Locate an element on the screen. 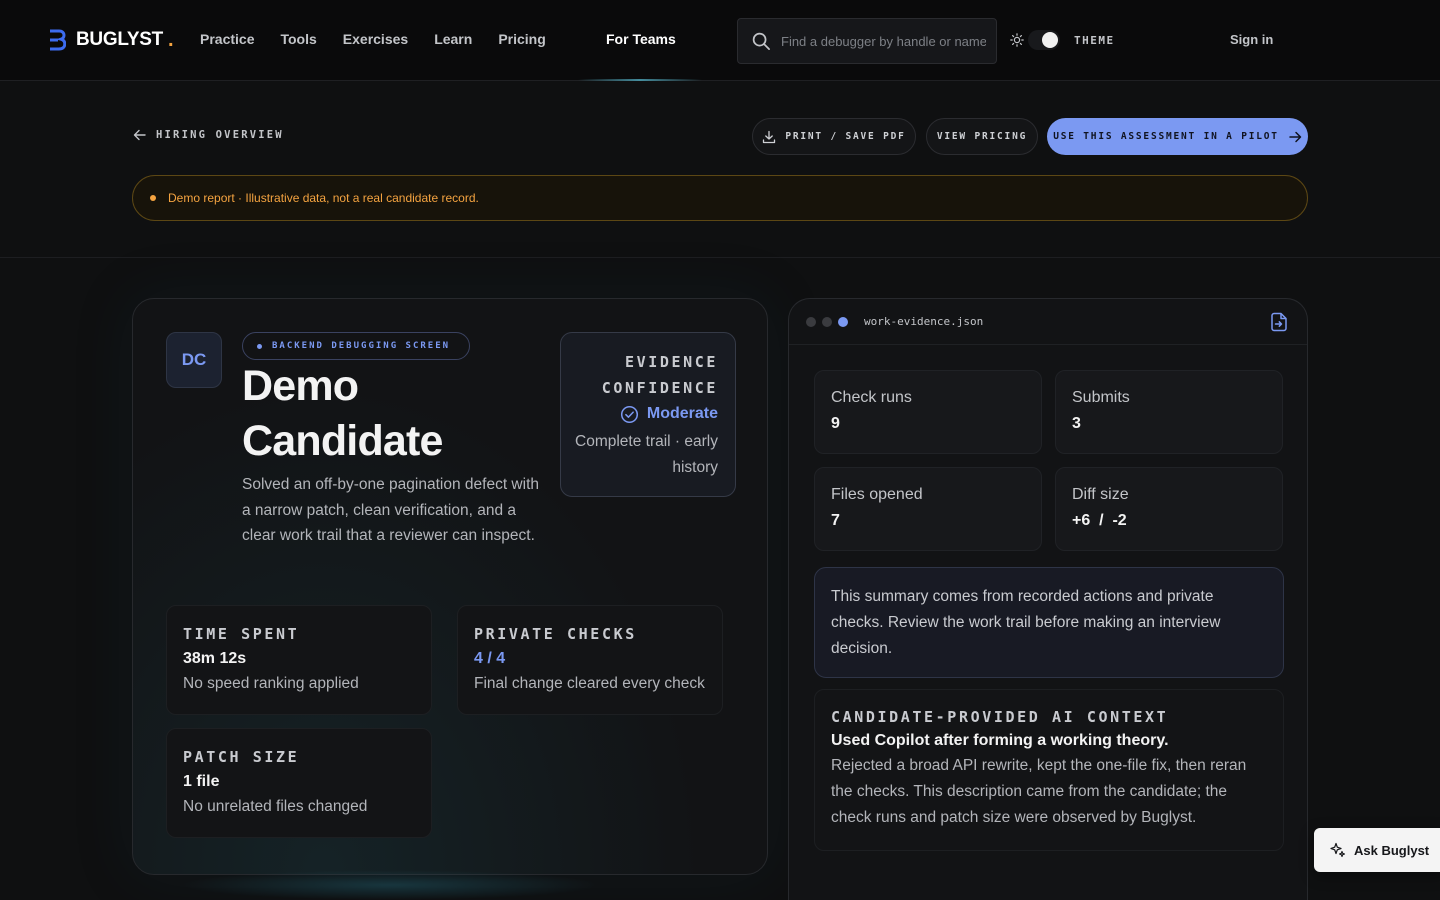 This screenshot has height=900, width=1440. section-divider is located at coordinates (720, 257).